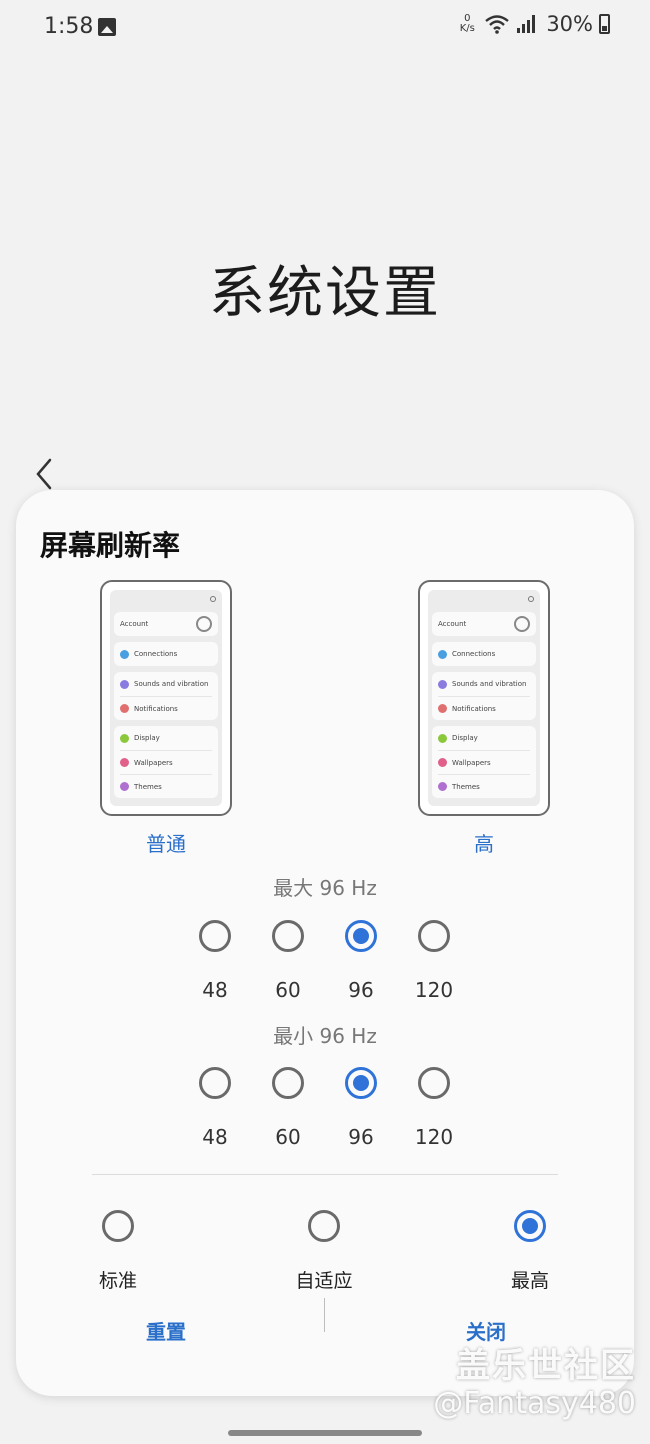 The height and width of the screenshot is (1444, 650). What do you see at coordinates (215, 1137) in the screenshot?
I see `min-option-label: 48` at bounding box center [215, 1137].